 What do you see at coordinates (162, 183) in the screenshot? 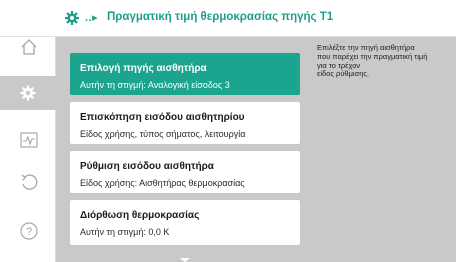
I see `menu-item-subtitle: Είδος χρήσης: Αισθητήρας θερμοκρασίας` at bounding box center [162, 183].